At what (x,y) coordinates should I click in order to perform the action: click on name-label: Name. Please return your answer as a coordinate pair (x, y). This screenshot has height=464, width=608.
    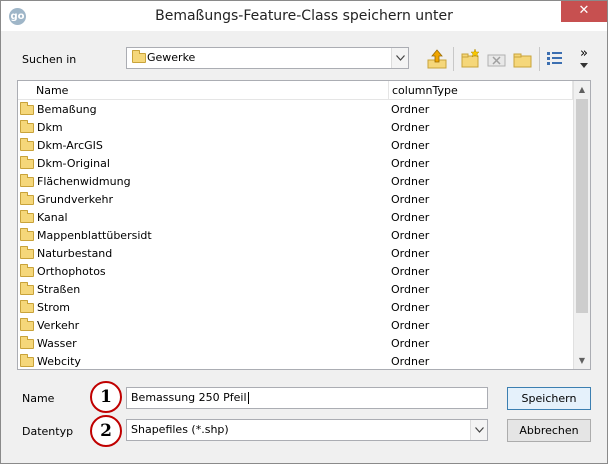
    Looking at the image, I should click on (38, 398).